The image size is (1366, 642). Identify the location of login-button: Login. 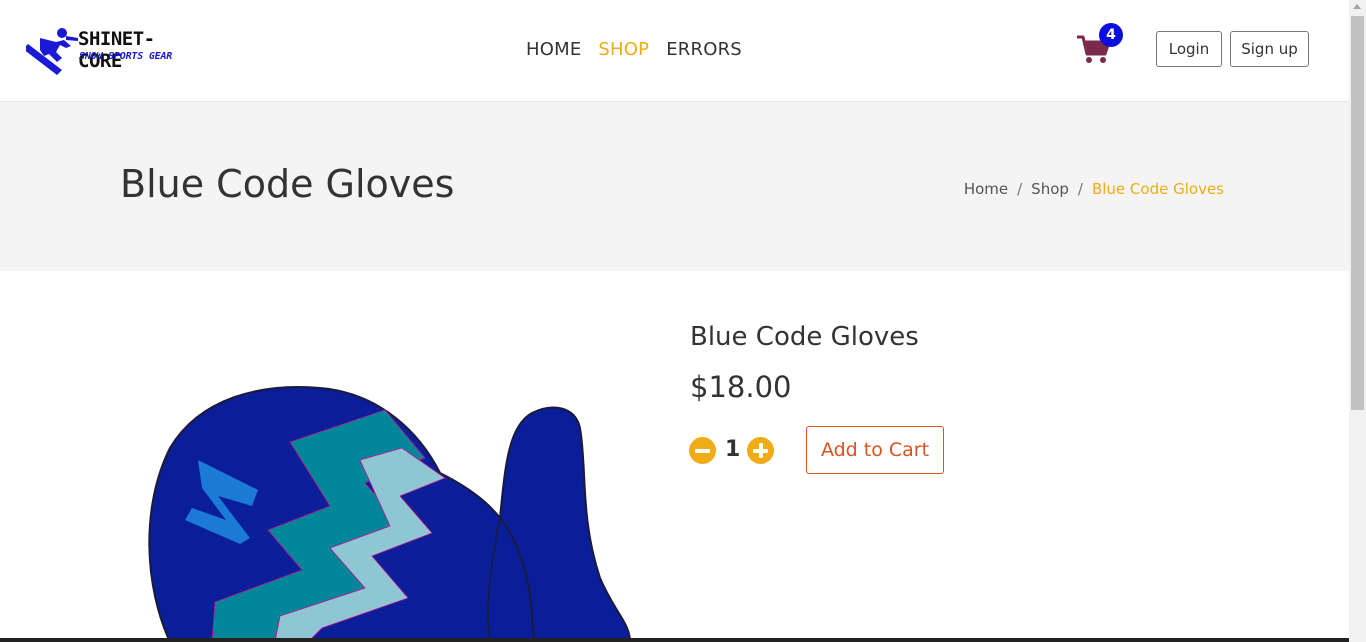
(1189, 49).